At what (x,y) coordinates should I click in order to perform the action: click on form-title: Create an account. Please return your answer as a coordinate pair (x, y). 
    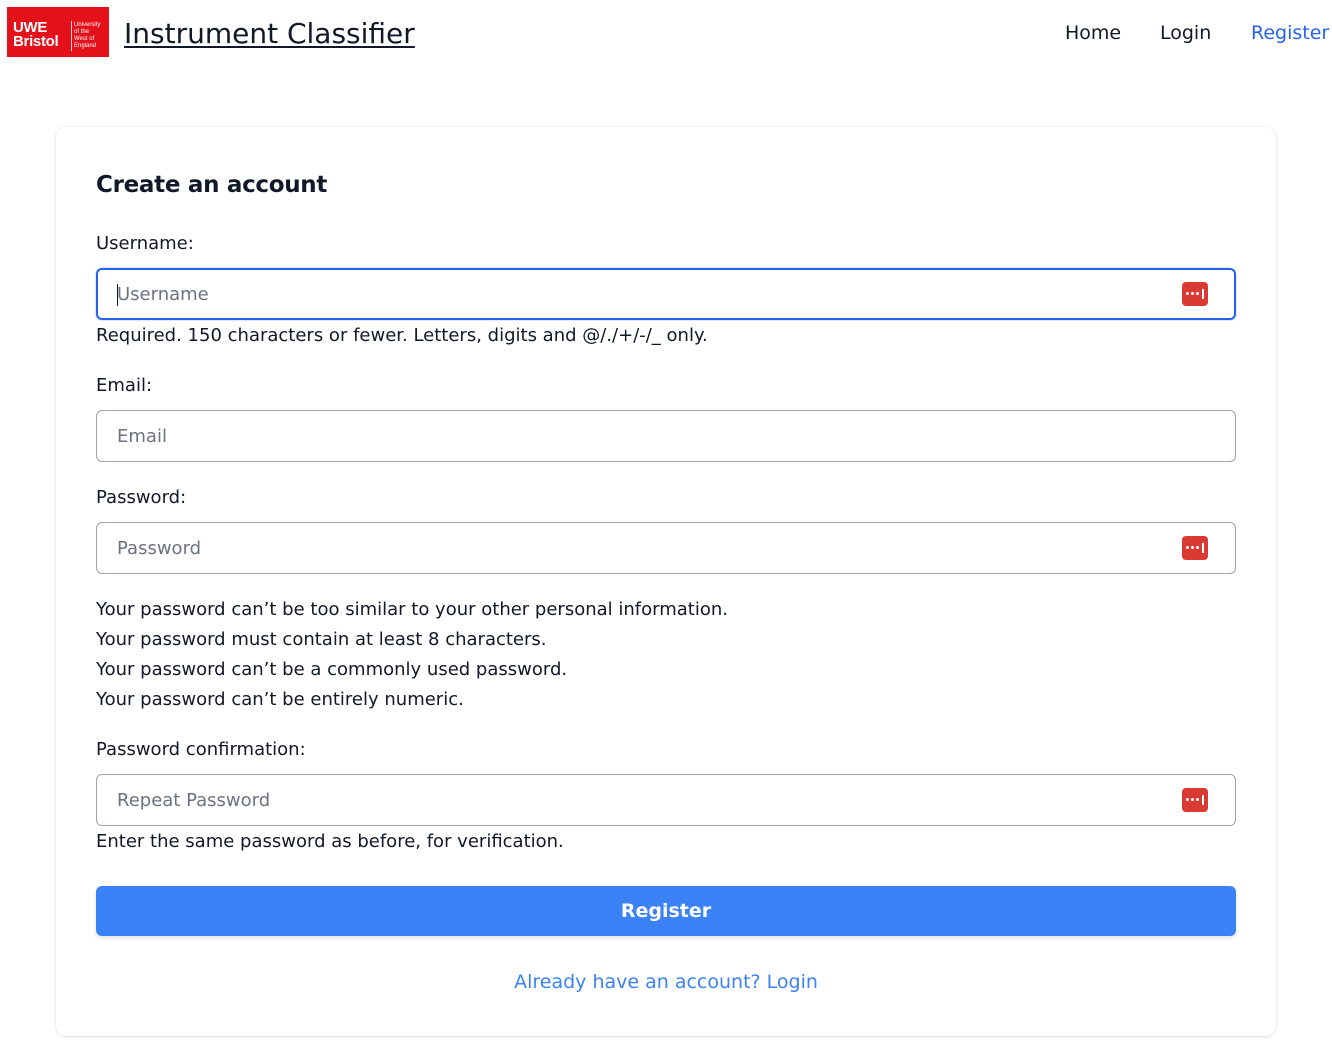
    Looking at the image, I should click on (212, 185).